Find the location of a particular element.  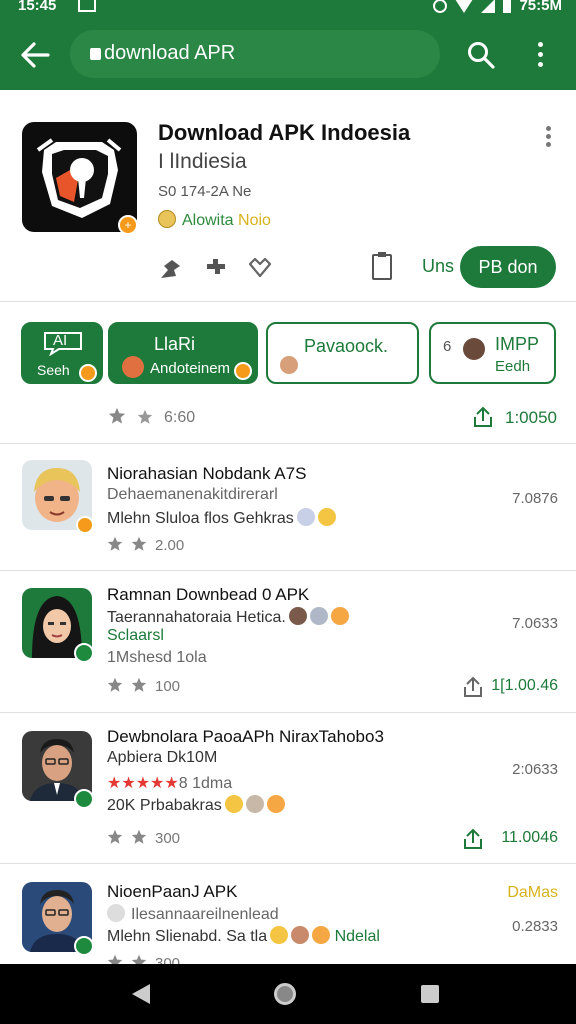

row-count: 11.0046 is located at coordinates (529, 837).